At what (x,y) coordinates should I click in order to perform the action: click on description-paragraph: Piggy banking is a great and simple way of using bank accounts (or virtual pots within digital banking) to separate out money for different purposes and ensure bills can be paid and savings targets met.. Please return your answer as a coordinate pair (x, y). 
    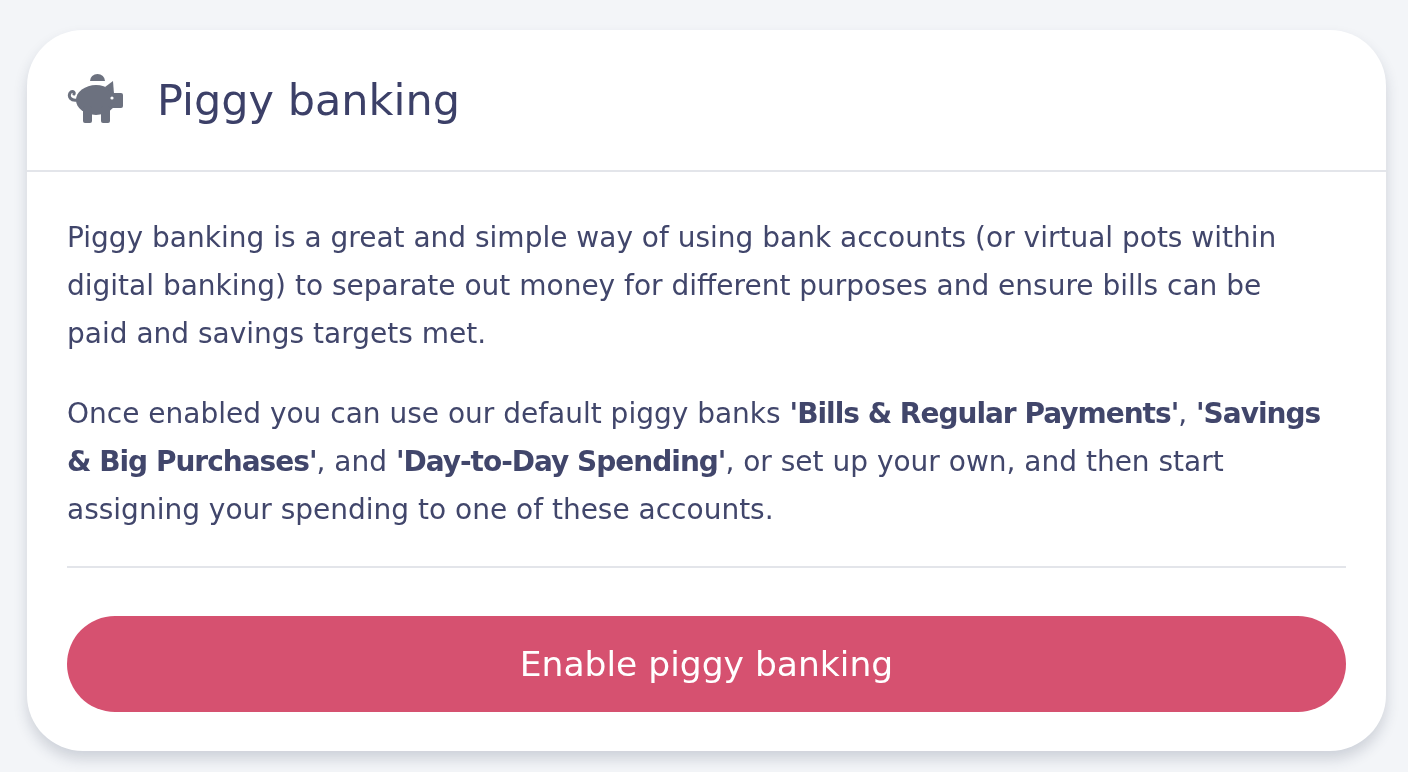
    Looking at the image, I should click on (672, 286).